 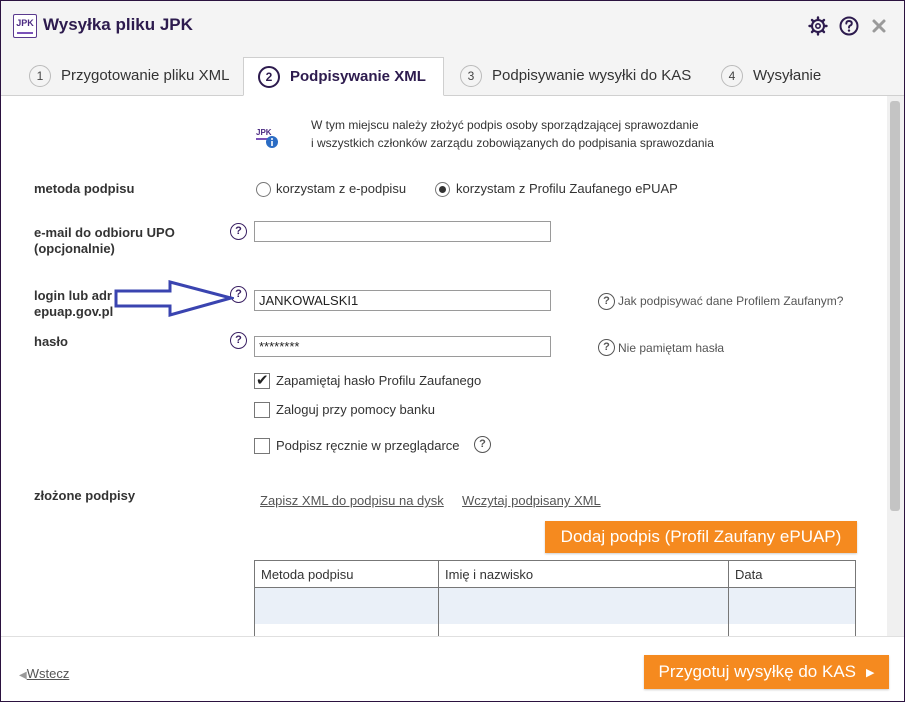 What do you see at coordinates (341, 188) in the screenshot?
I see `radio-e-signature-label: korzystam z e-podpisu` at bounding box center [341, 188].